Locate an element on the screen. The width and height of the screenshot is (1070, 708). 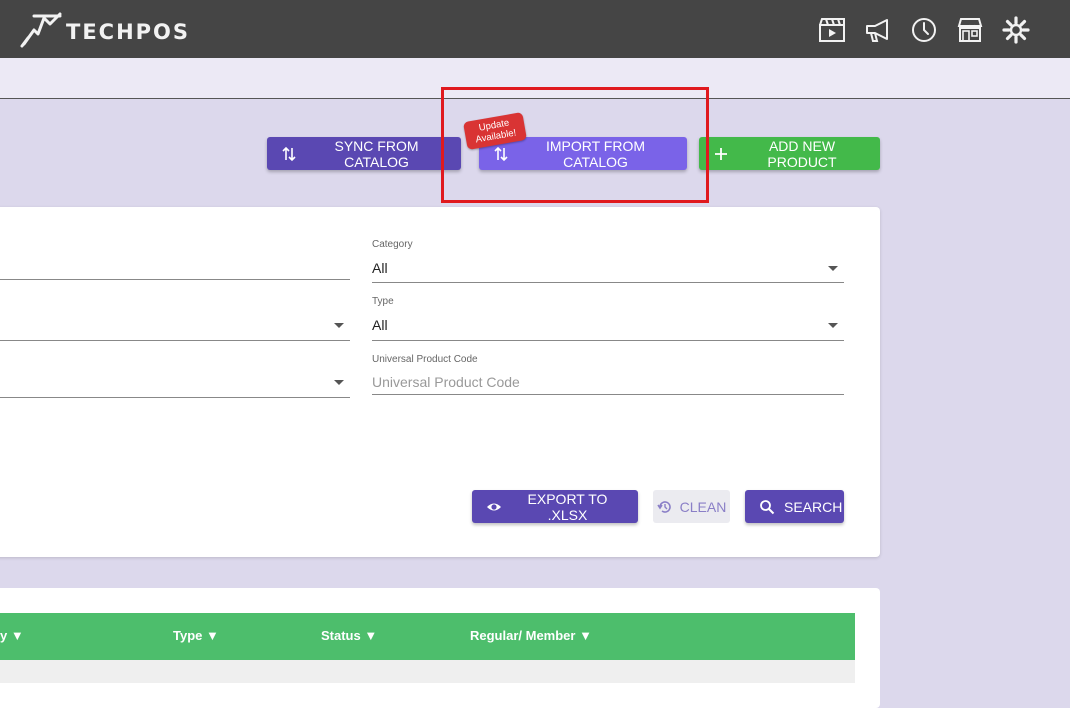
clapperboard-icon is located at coordinates (832, 30).